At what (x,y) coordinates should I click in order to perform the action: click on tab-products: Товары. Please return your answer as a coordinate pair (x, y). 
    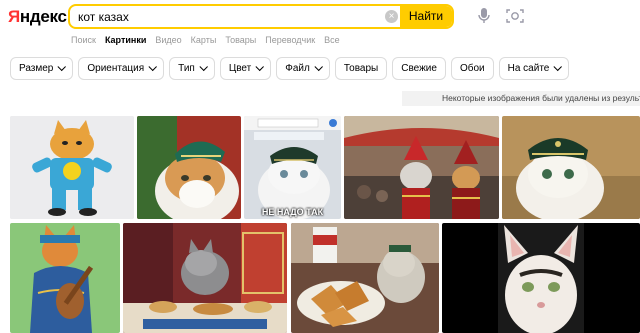
    Looking at the image, I should click on (240, 41).